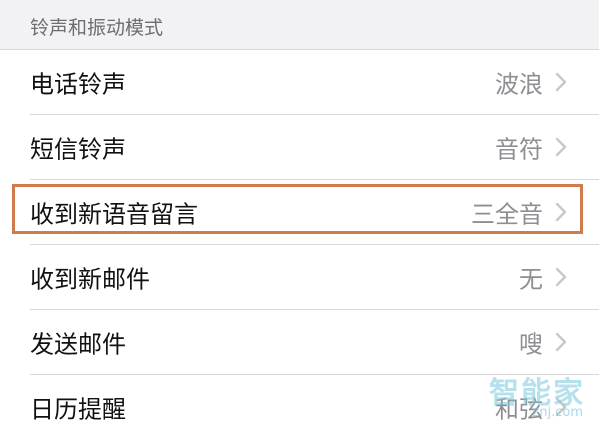 This screenshot has height=439, width=599. Describe the element at coordinates (531, 344) in the screenshot. I see `row-value: 嗖` at that location.